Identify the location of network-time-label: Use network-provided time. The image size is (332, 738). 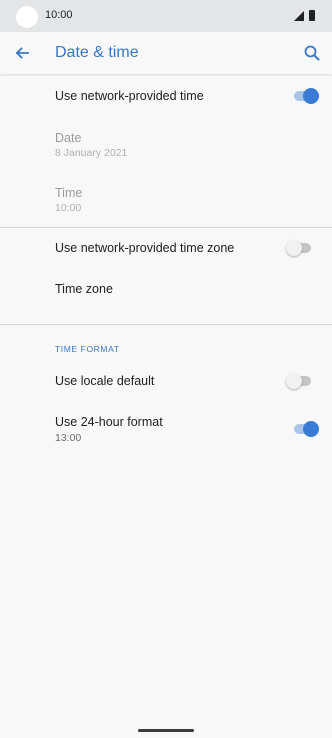
(129, 96).